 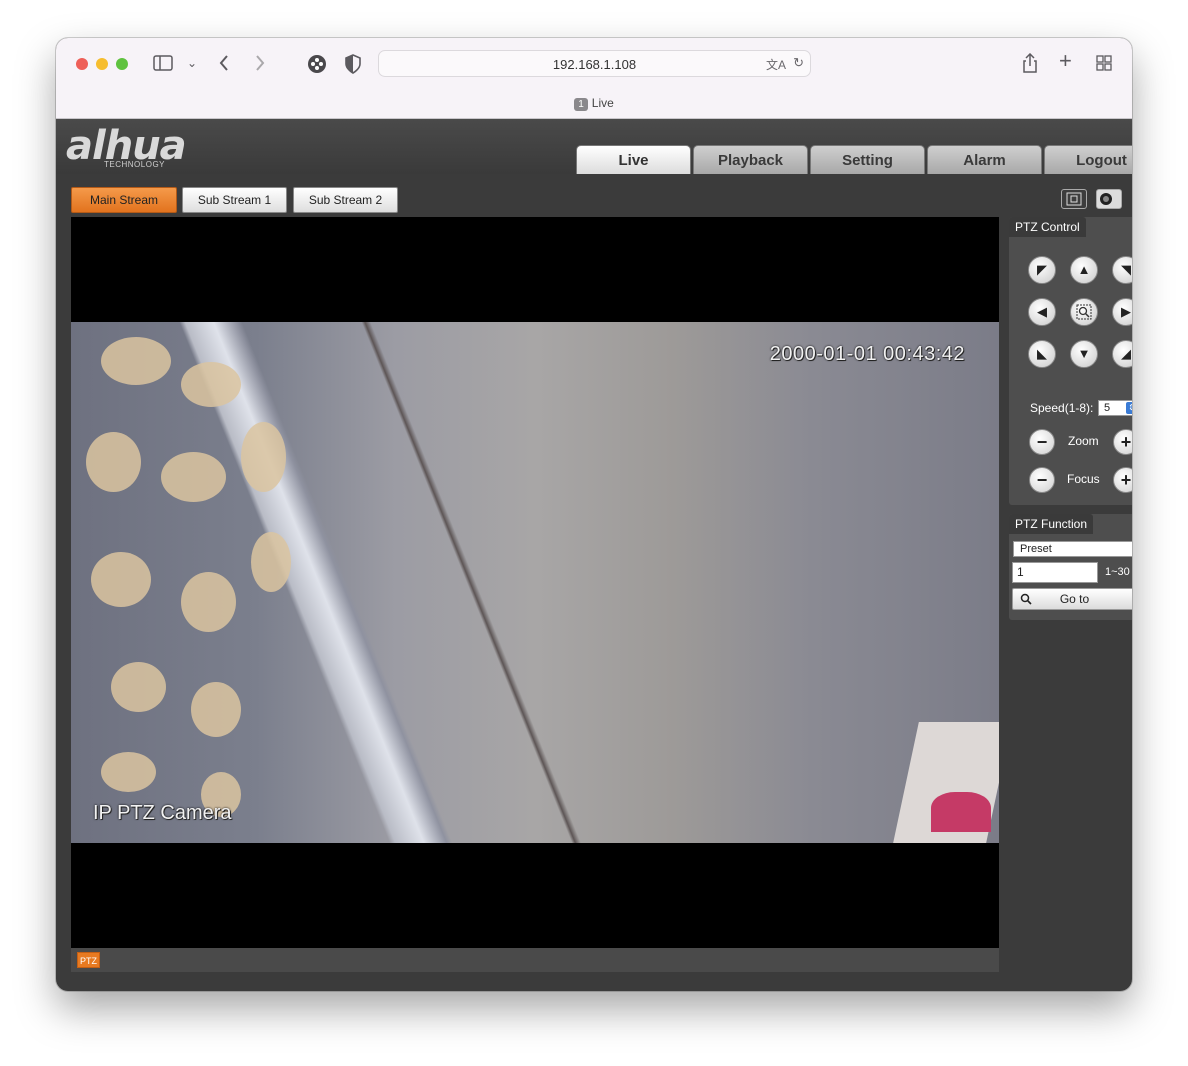 What do you see at coordinates (1088, 159) in the screenshot?
I see `tab-logout: Logout` at bounding box center [1088, 159].